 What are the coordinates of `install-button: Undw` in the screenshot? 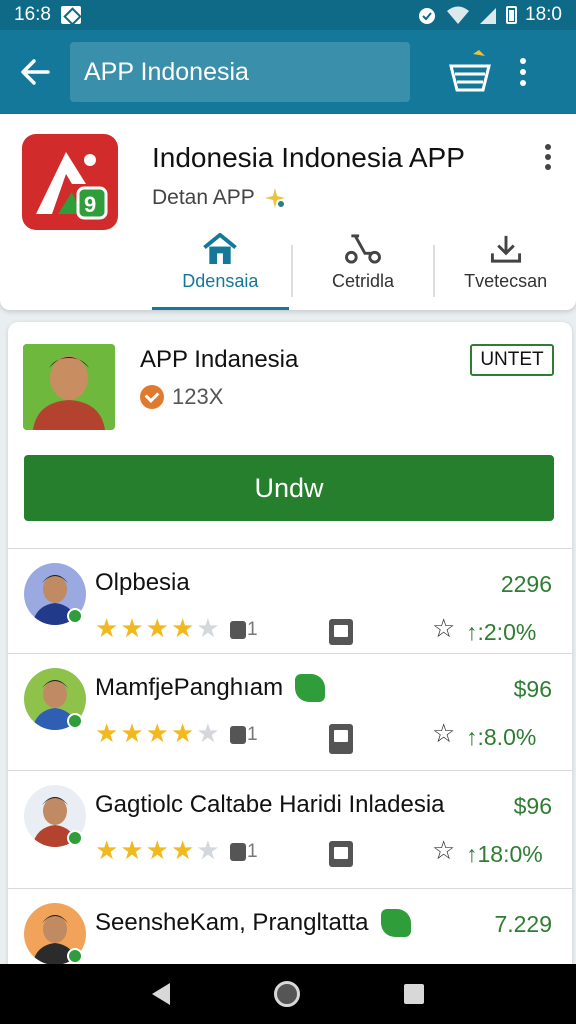 It's located at (289, 488).